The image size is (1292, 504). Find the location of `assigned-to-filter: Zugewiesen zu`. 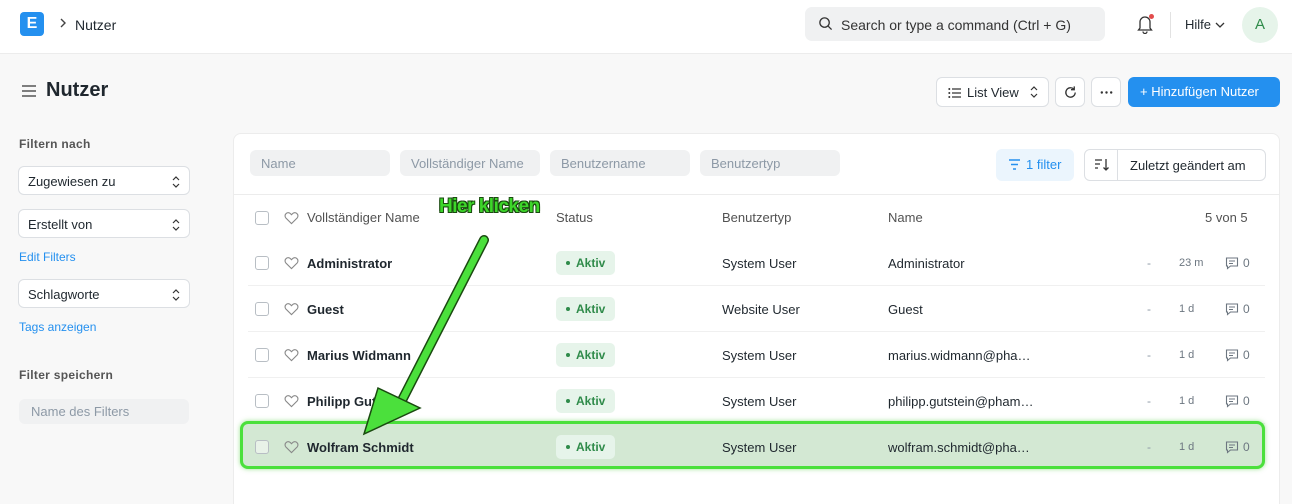

assigned-to-filter: Zugewiesen zu is located at coordinates (104, 180).